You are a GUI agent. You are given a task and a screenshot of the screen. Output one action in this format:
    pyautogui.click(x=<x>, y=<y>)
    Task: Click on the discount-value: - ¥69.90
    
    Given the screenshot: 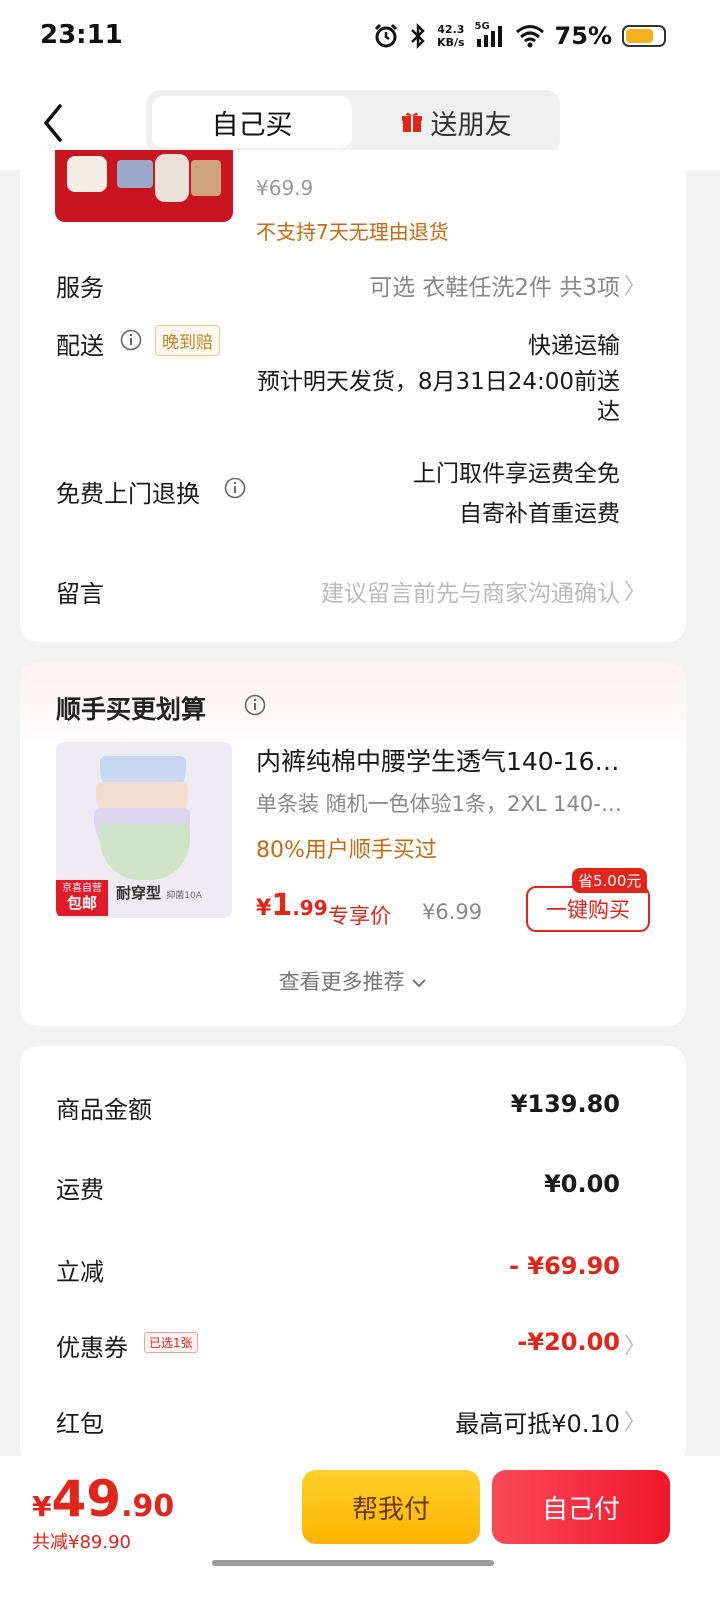 What is the action you would take?
    pyautogui.click(x=564, y=1266)
    